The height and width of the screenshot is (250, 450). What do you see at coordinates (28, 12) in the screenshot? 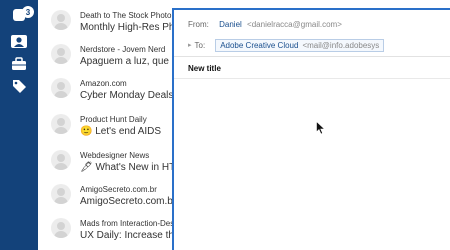
I see `unread-count-badge: 3` at bounding box center [28, 12].